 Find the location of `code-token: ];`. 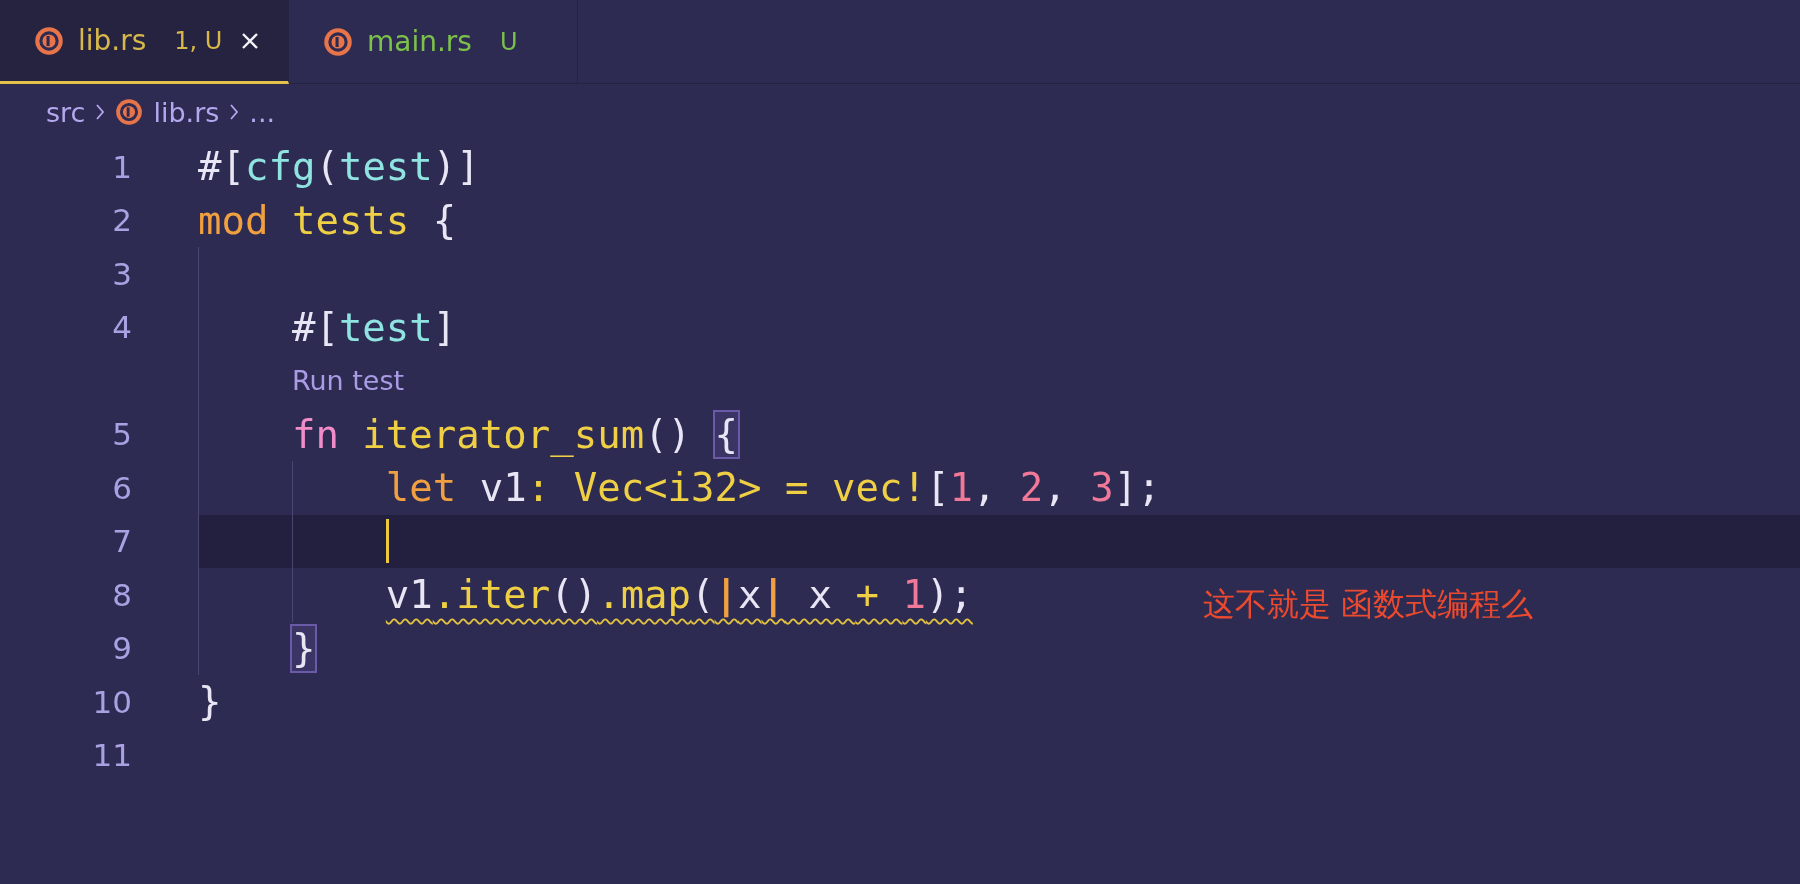

code-token: ]; is located at coordinates (1137, 488).